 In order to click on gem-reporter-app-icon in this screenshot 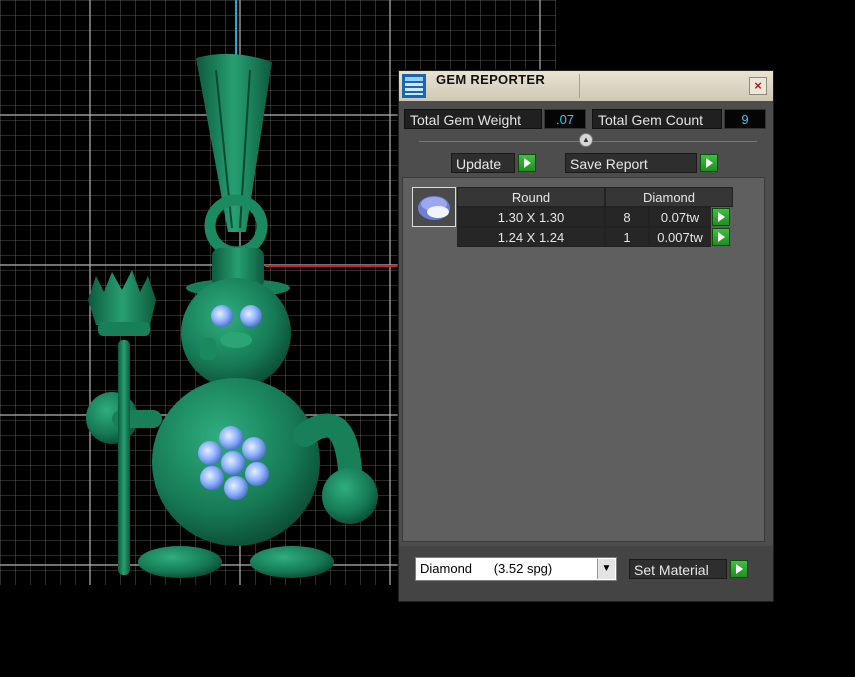, I will do `click(414, 86)`.